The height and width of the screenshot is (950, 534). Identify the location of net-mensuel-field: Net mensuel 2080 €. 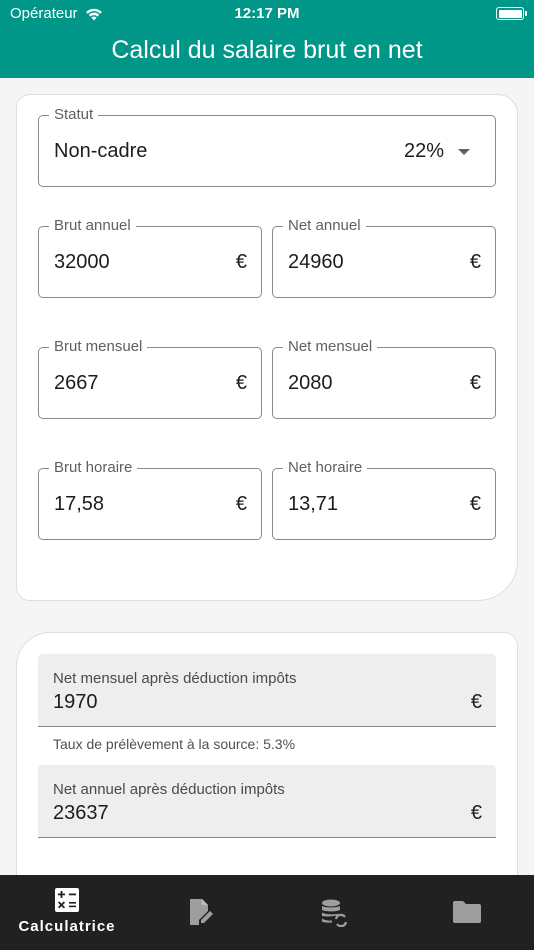
(384, 378).